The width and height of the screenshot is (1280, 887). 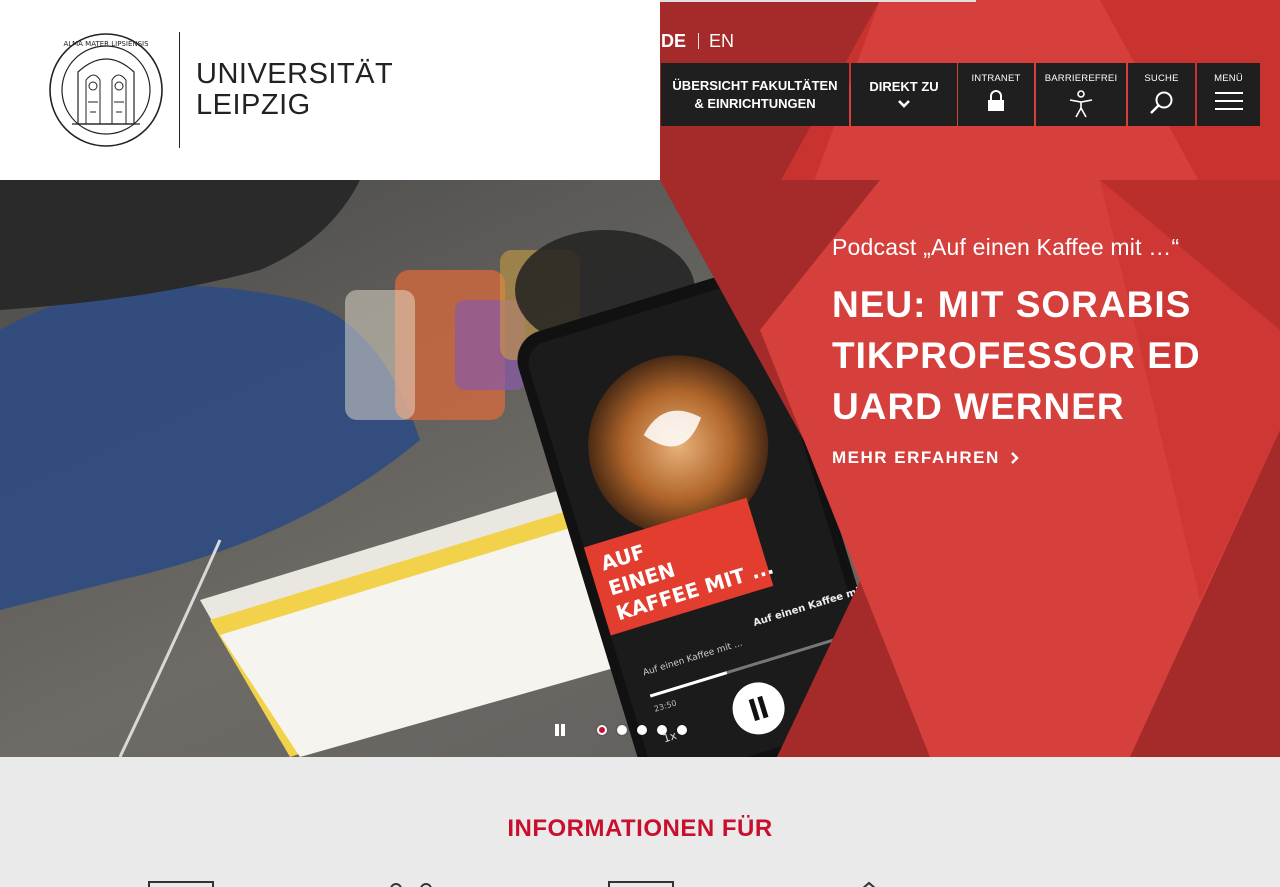 What do you see at coordinates (916, 457) in the screenshot?
I see `read-more-label: MEHR ERFAHREN` at bounding box center [916, 457].